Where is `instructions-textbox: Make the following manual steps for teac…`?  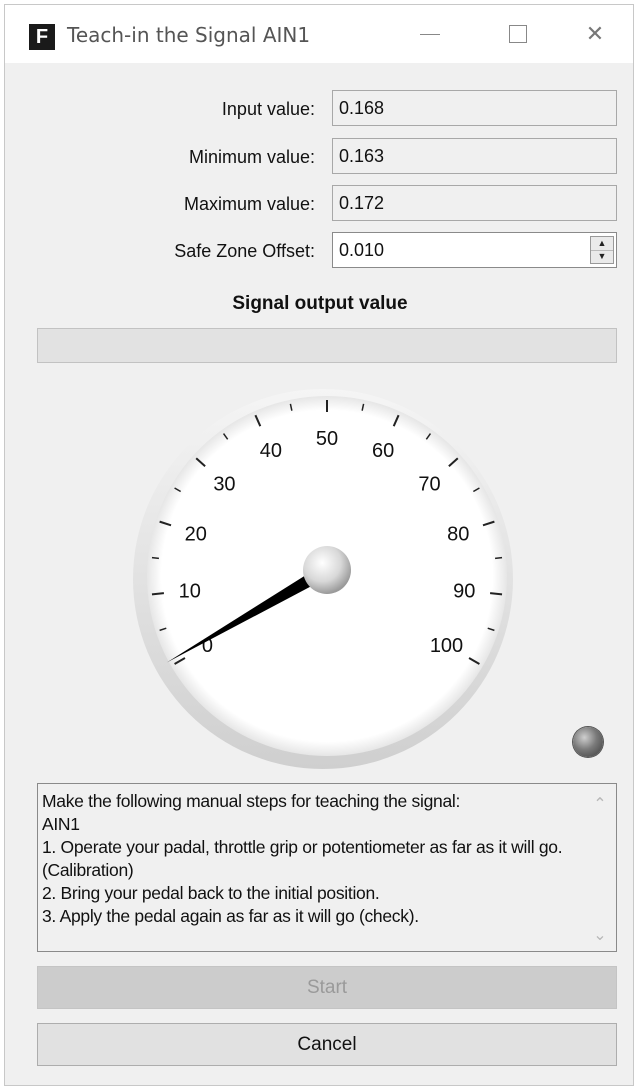
instructions-textbox: Make the following manual steps for teac… is located at coordinates (327, 867).